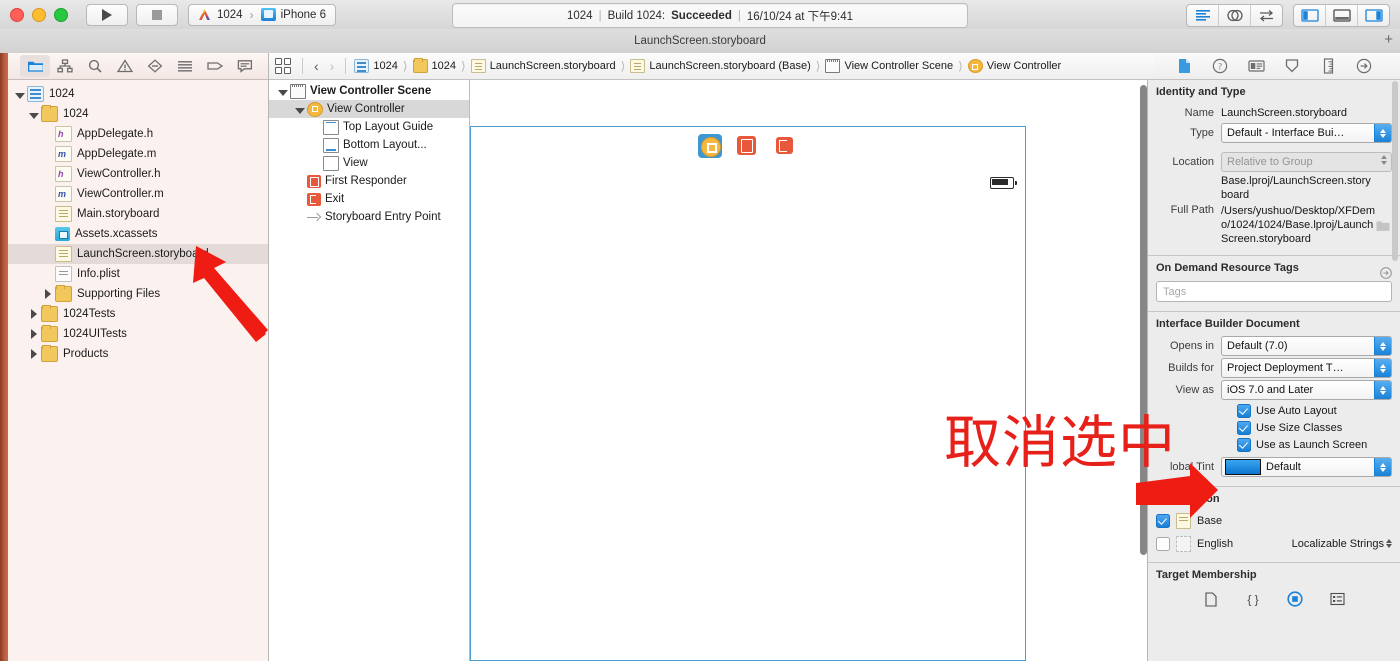  I want to click on base-localization-checkbox, so click(1163, 520).